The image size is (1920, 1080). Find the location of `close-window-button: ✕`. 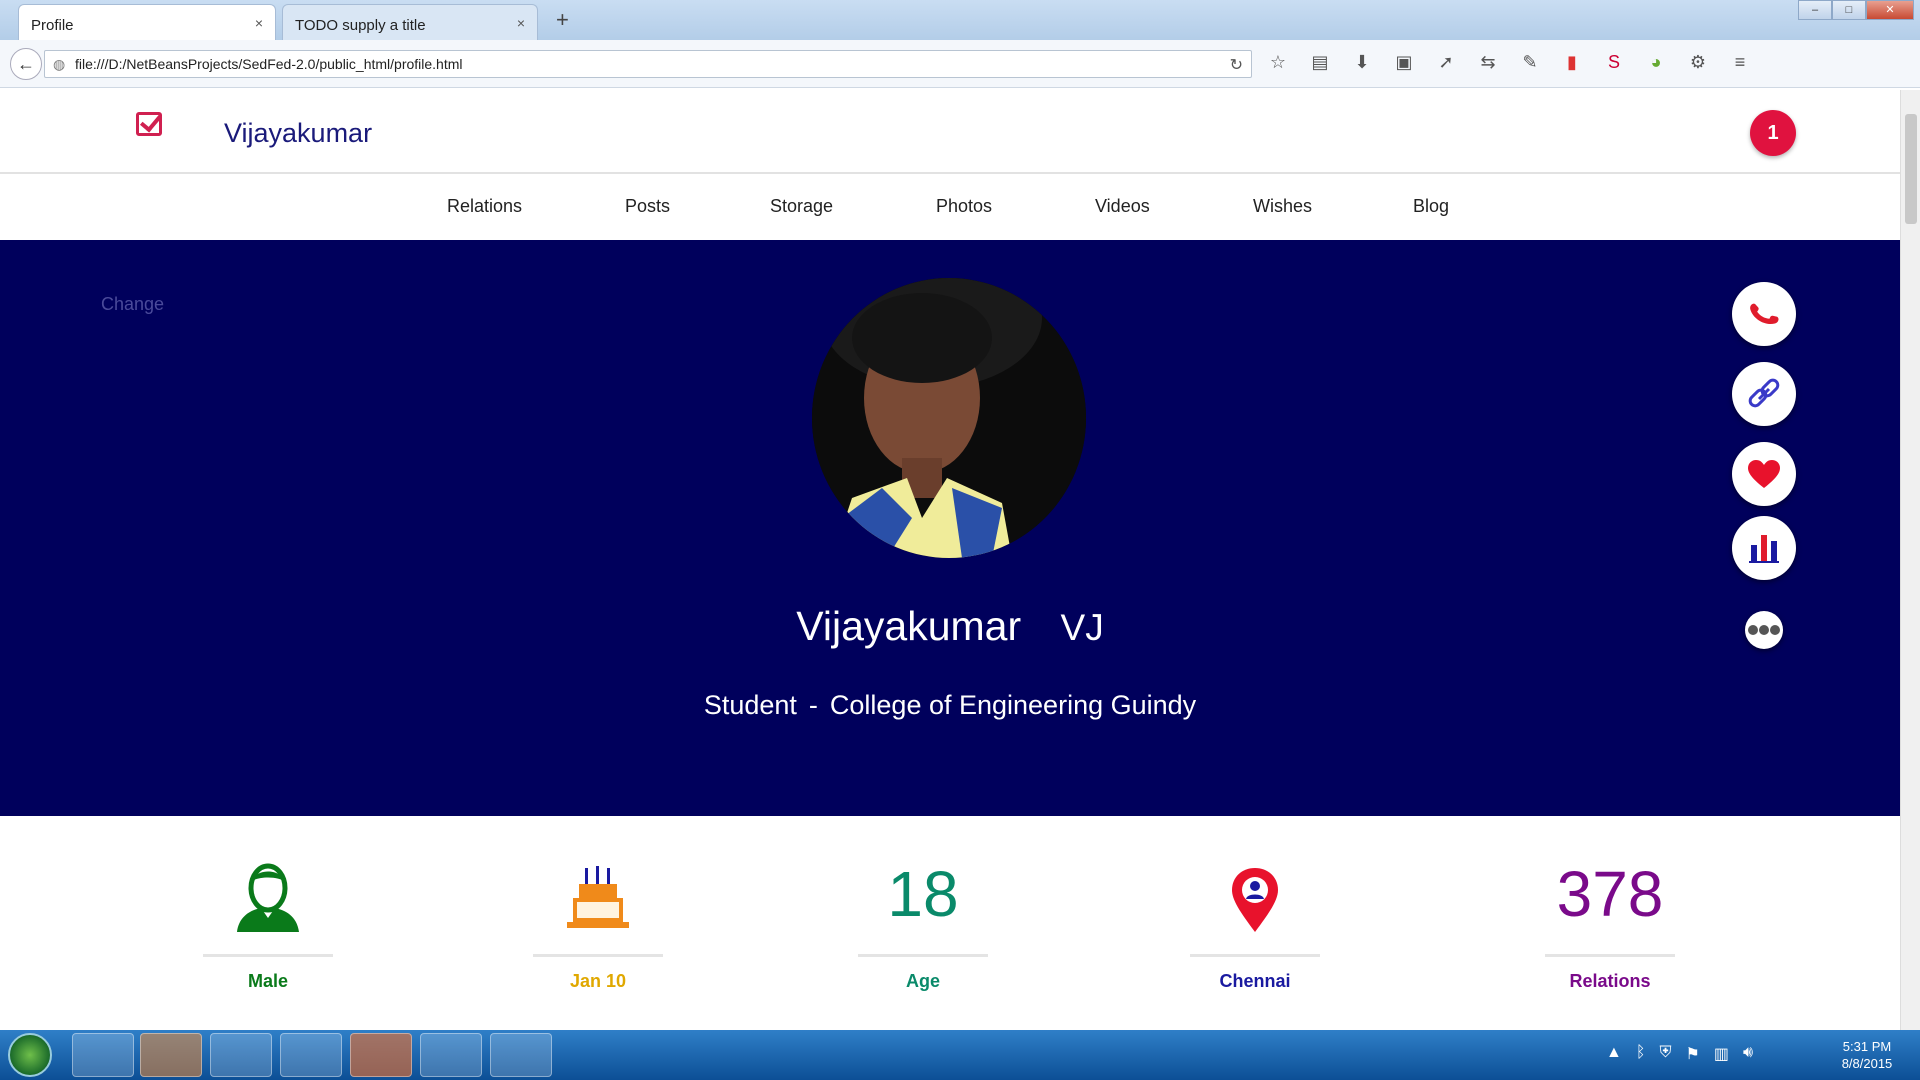

close-window-button: ✕ is located at coordinates (1890, 10).